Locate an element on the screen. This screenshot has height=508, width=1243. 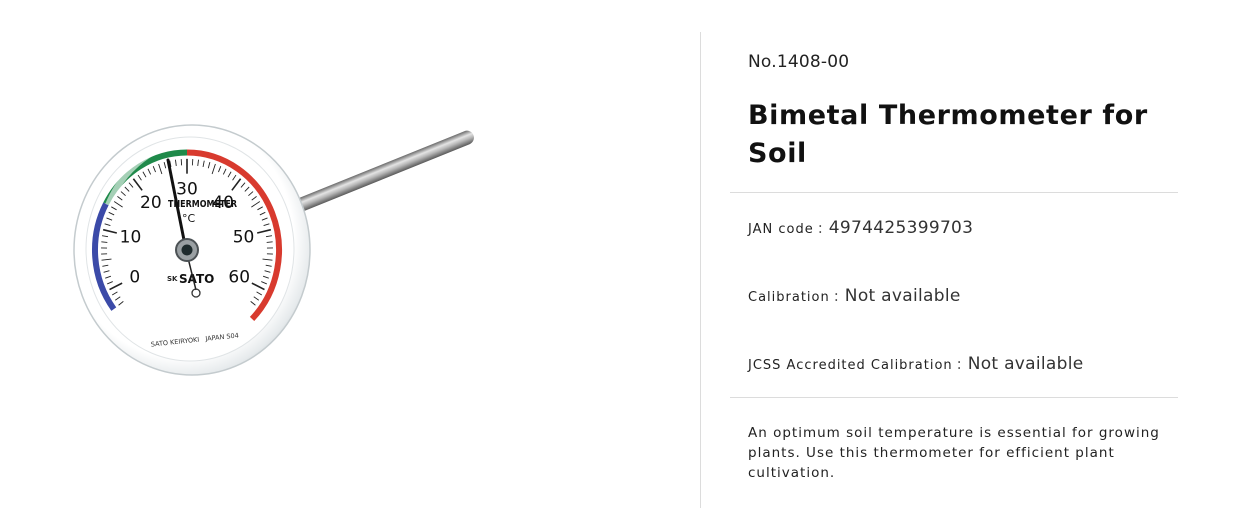
stem is located at coordinates (379, 174).